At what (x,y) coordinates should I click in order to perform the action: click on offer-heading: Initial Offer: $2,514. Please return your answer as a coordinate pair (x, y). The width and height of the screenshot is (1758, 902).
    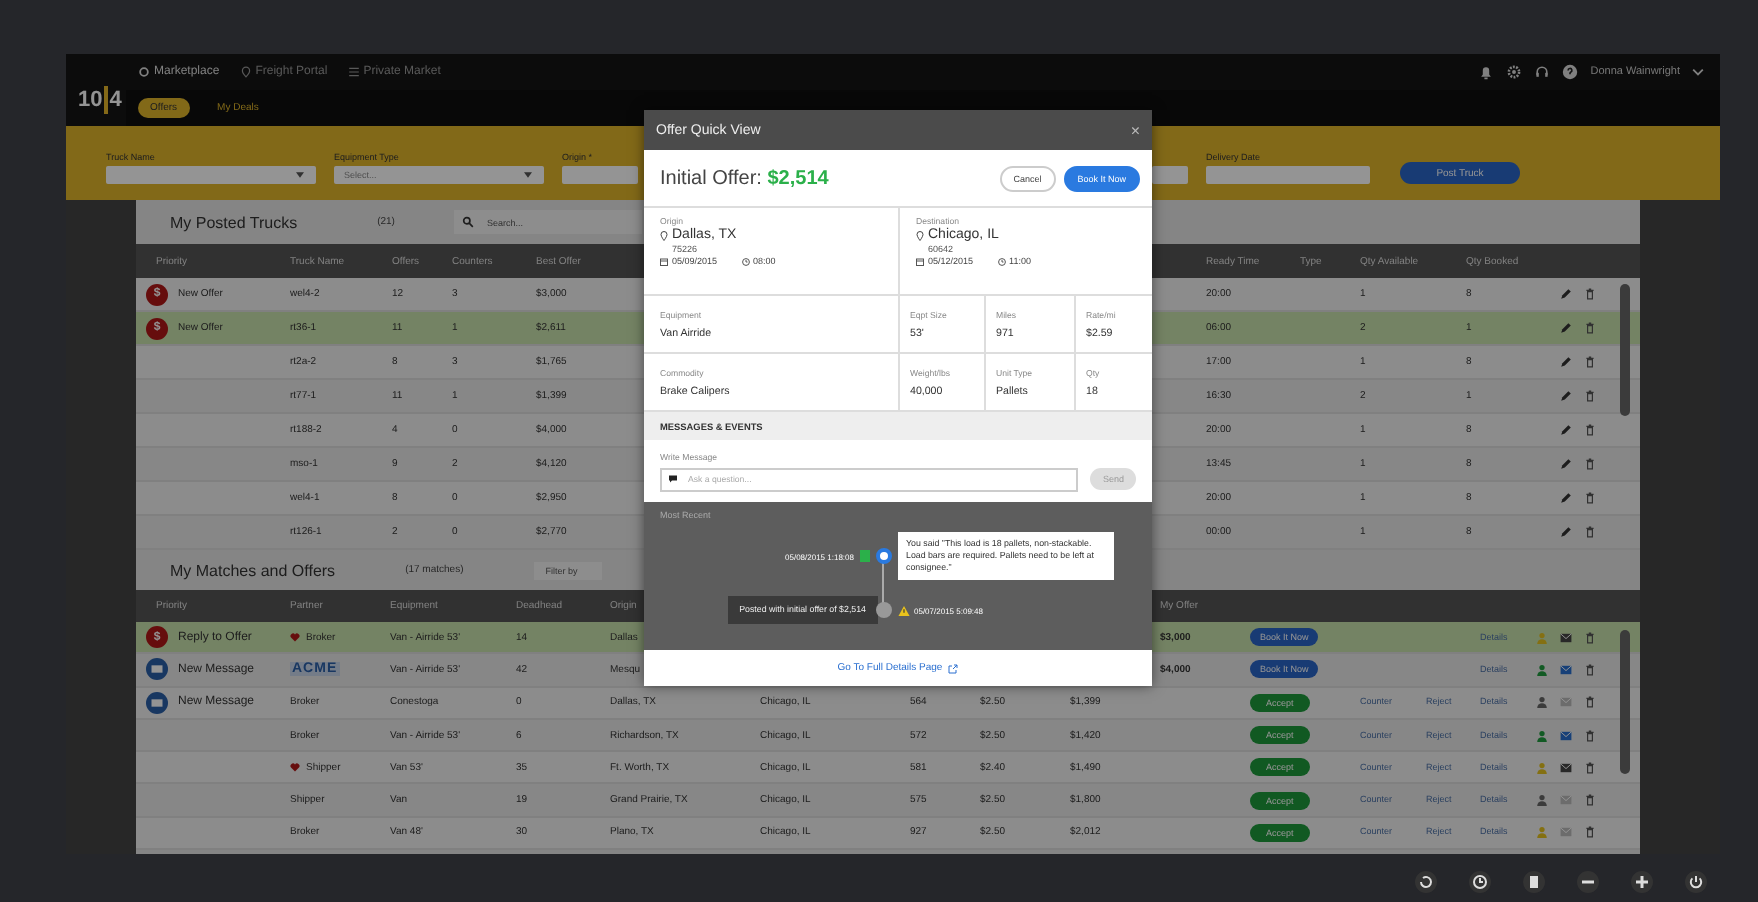
    Looking at the image, I should click on (744, 178).